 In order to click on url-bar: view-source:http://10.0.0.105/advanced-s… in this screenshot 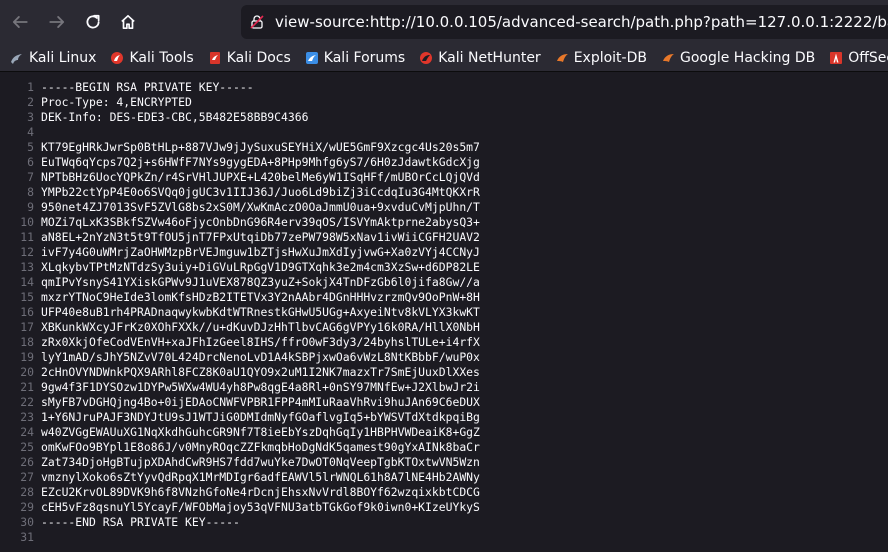, I will do `click(564, 22)`.